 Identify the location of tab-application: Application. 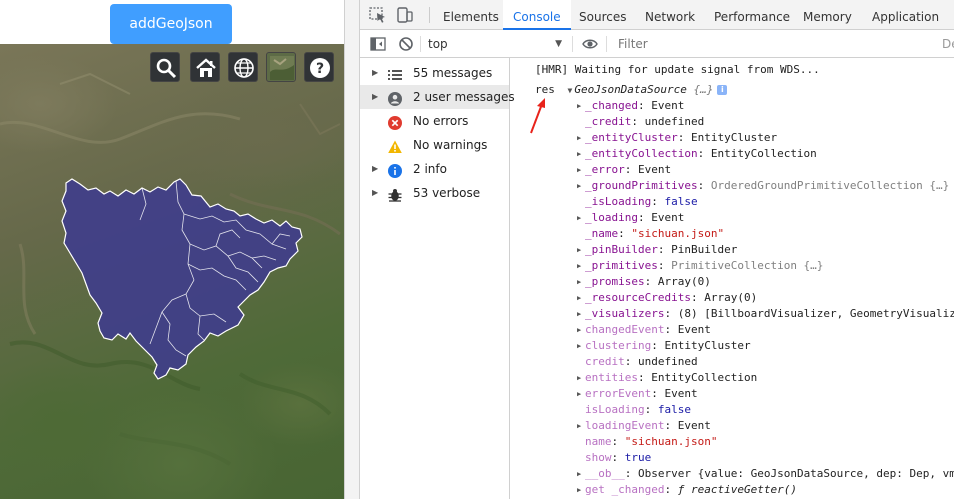
(905, 14).